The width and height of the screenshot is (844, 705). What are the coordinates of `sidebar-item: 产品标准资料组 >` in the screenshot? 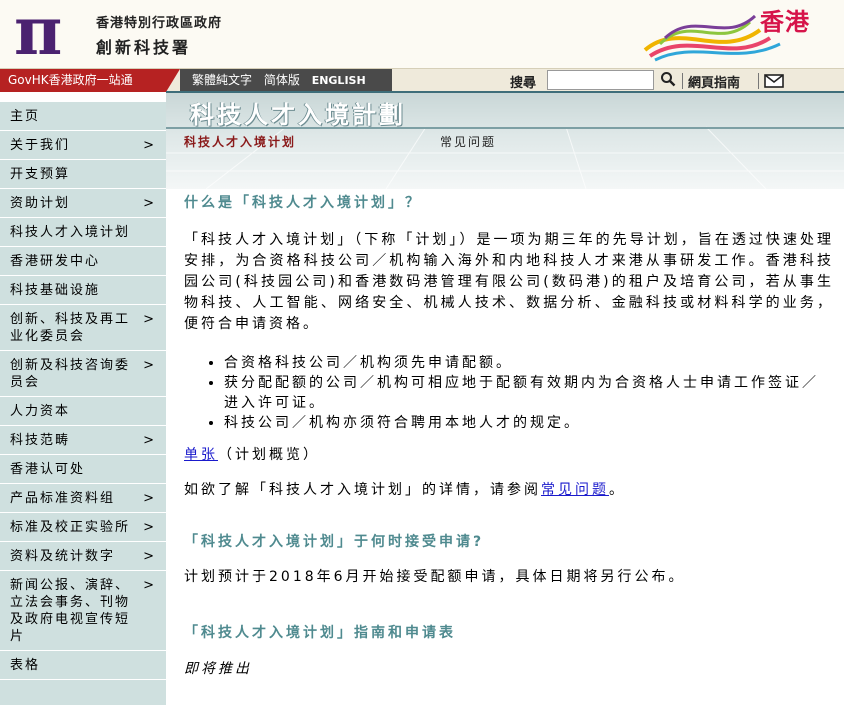 It's located at (83, 498).